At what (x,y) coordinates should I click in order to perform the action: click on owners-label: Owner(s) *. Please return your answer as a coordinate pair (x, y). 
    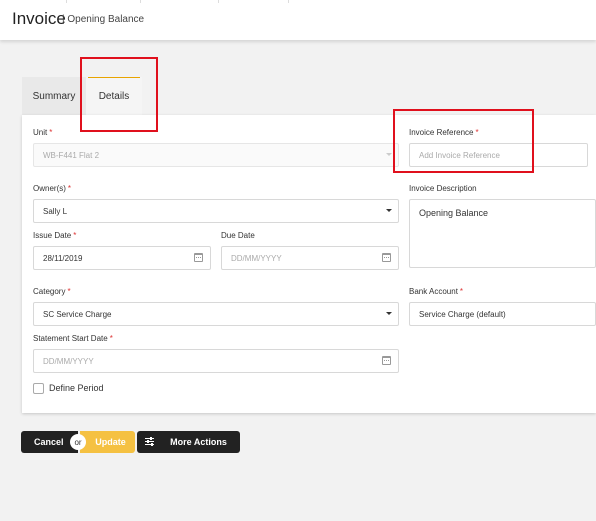
    Looking at the image, I should click on (52, 188).